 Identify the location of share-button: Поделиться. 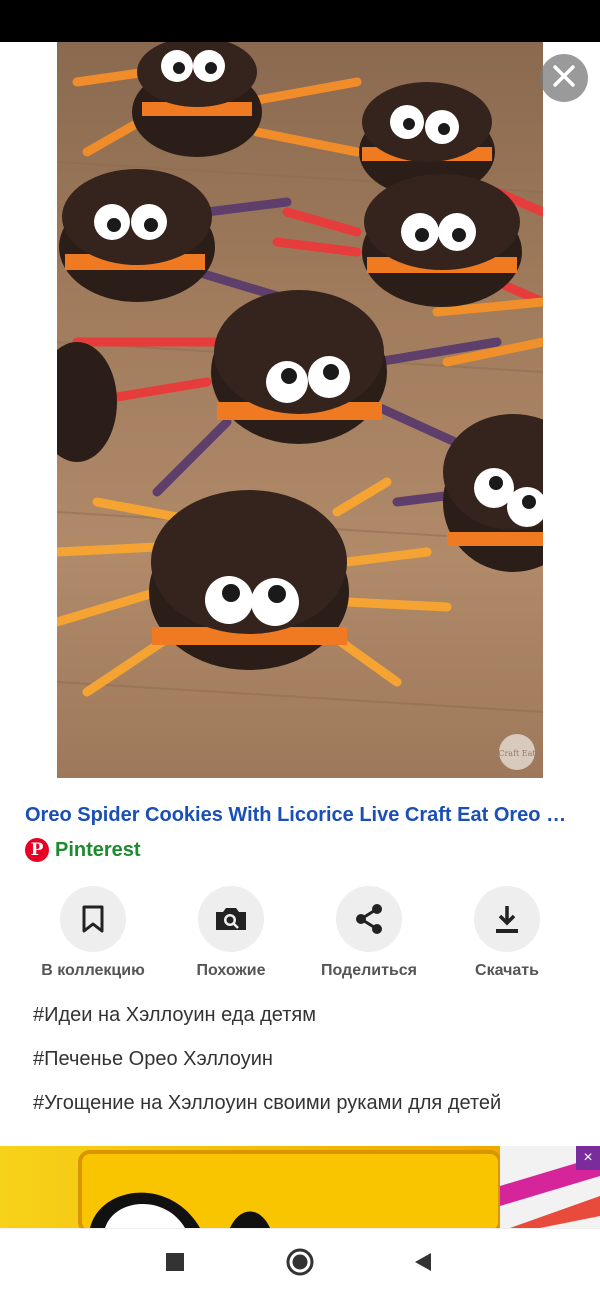
(369, 933).